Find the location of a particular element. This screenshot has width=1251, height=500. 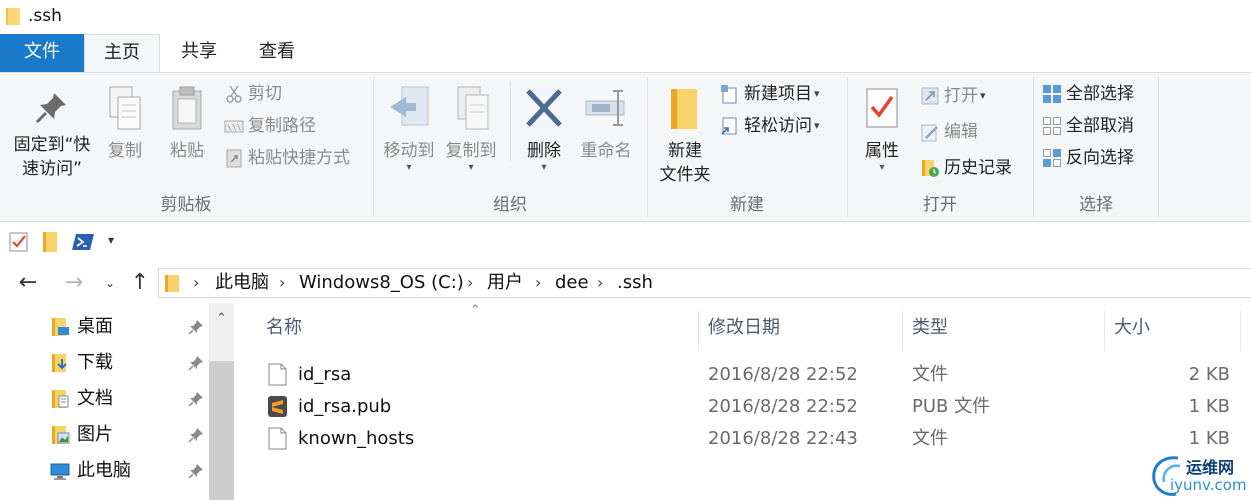

cut-button: 剪切 is located at coordinates (253, 95).